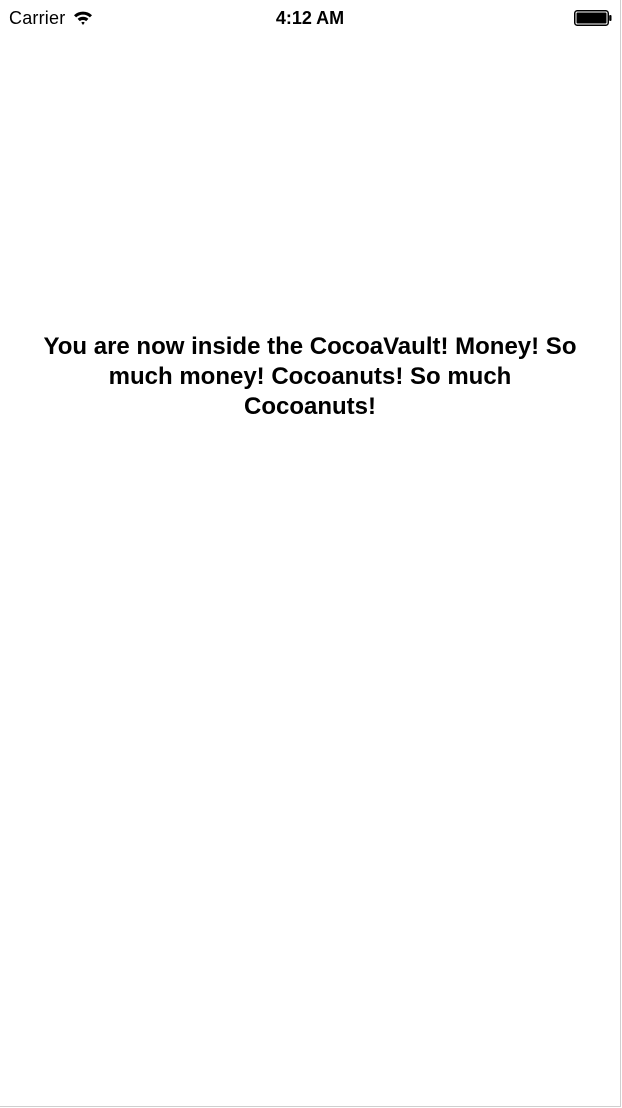 The height and width of the screenshot is (1108, 622). I want to click on battery-icon, so click(593, 18).